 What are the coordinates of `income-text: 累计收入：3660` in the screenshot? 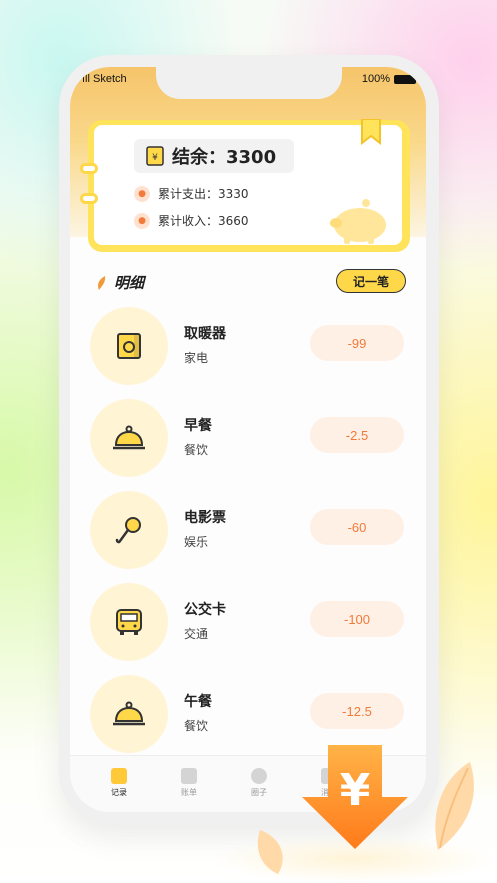 It's located at (203, 221).